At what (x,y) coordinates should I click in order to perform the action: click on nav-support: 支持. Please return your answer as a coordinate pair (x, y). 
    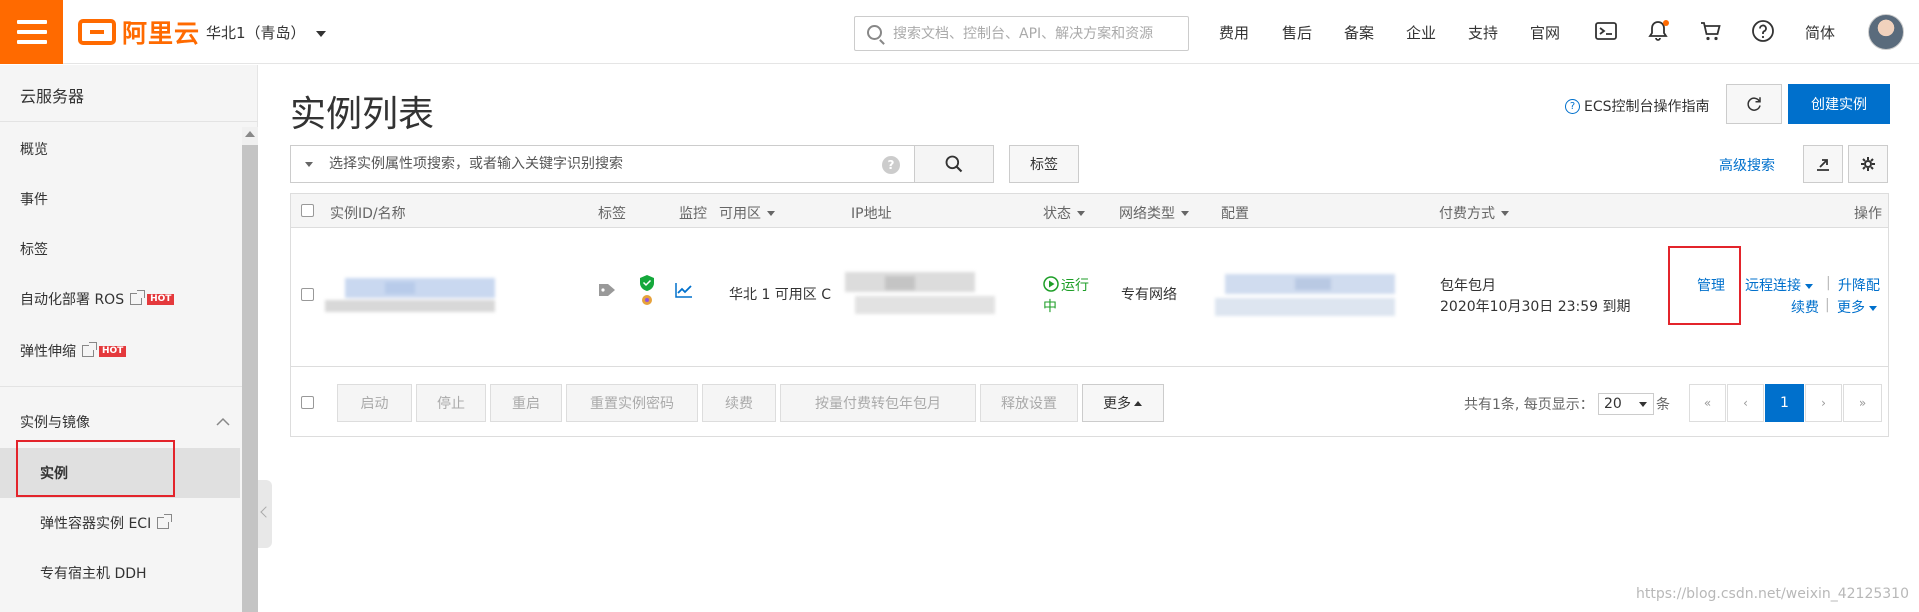
    Looking at the image, I should click on (1483, 32).